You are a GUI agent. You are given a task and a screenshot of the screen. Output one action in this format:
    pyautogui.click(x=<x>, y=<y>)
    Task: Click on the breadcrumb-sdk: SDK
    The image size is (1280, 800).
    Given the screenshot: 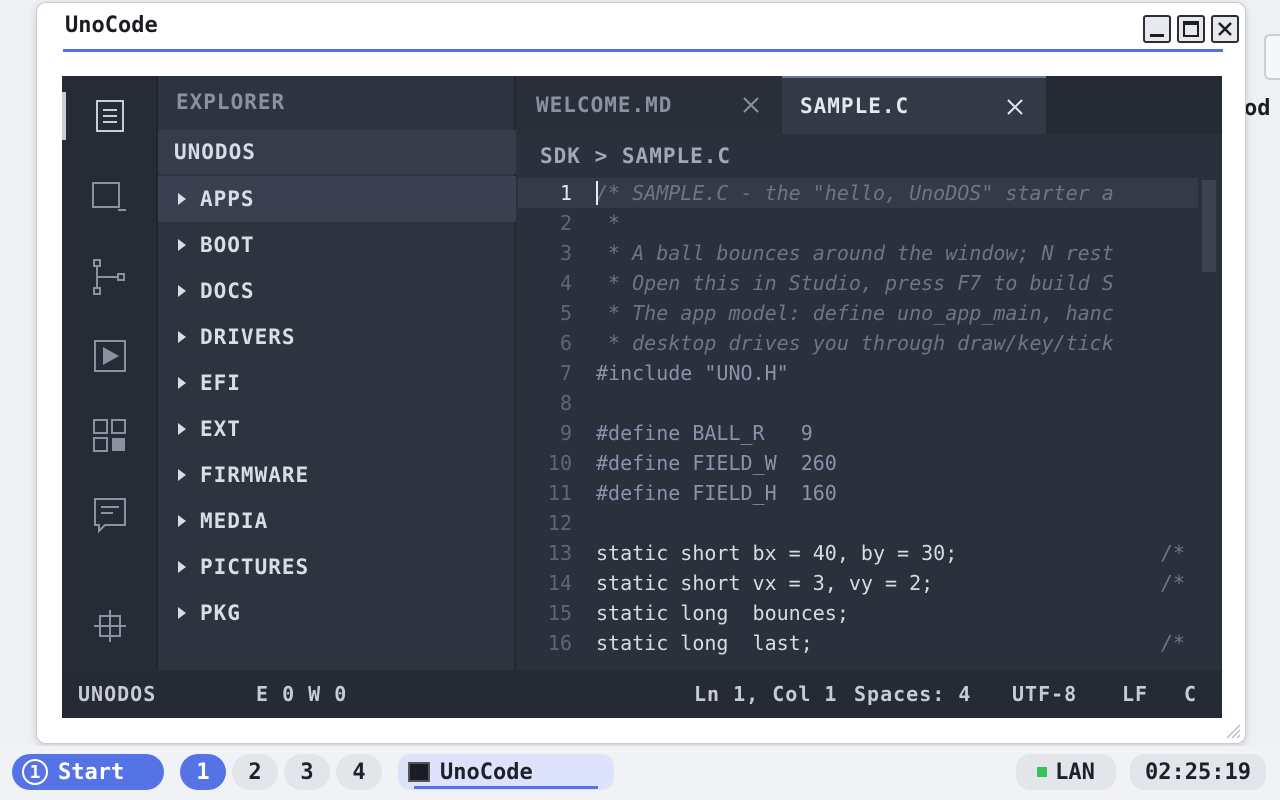 What is the action you would take?
    pyautogui.click(x=560, y=156)
    